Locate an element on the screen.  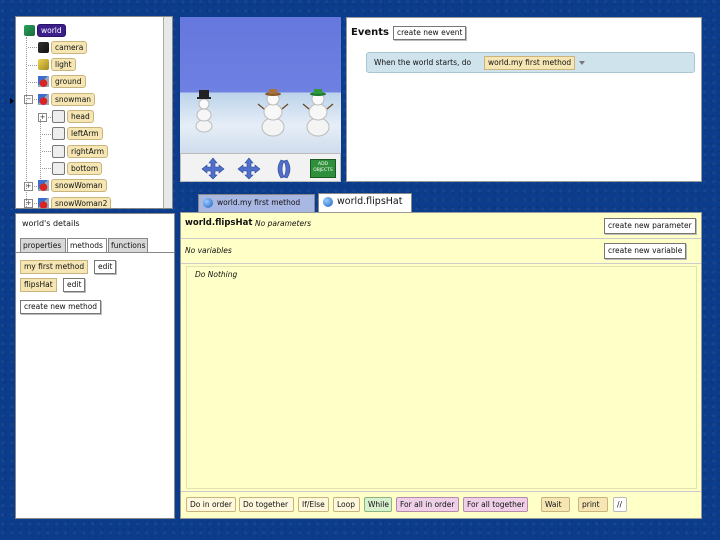
control-do-in-order: Do in order is located at coordinates (211, 504).